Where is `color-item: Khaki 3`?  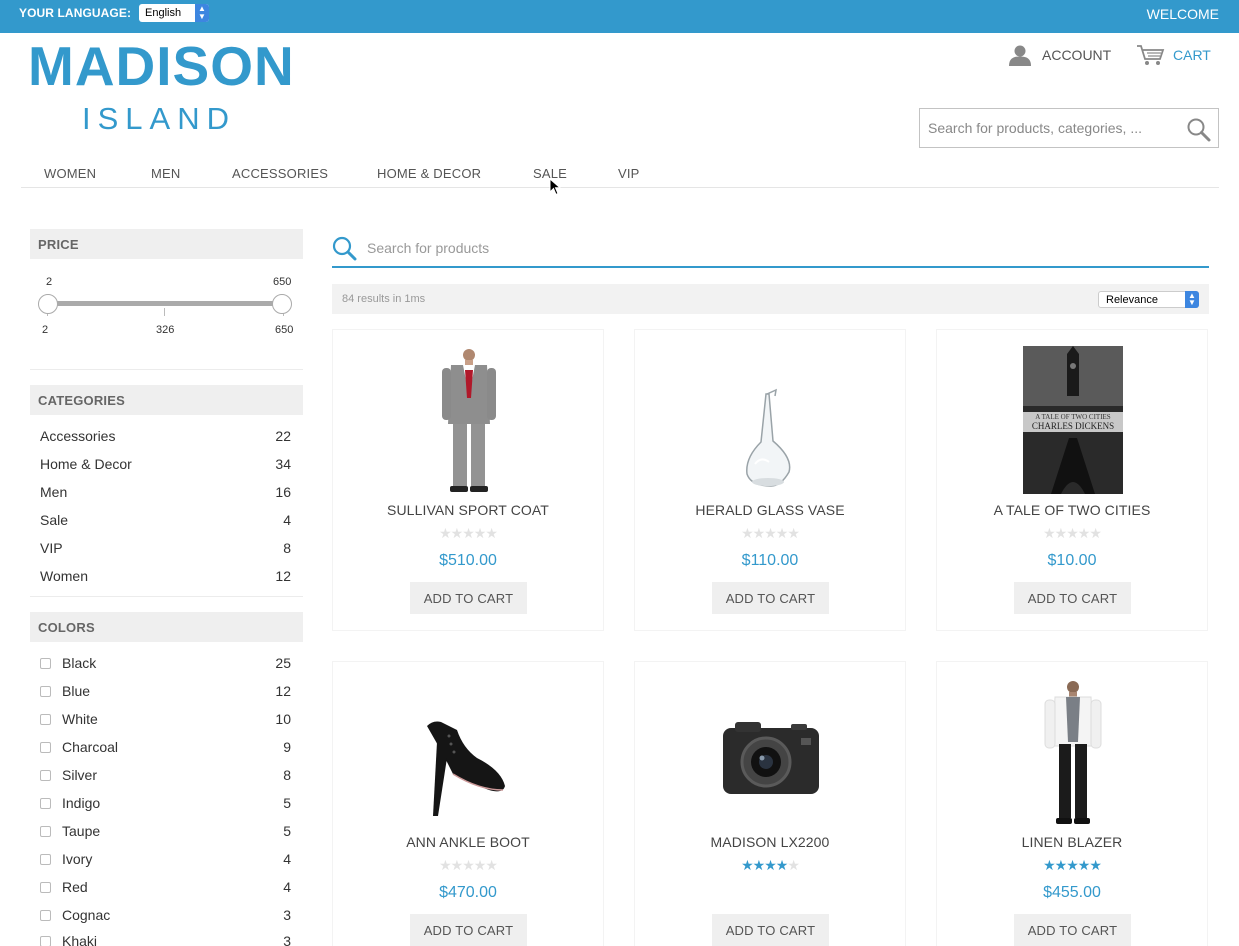
color-item: Khaki 3 is located at coordinates (165, 939).